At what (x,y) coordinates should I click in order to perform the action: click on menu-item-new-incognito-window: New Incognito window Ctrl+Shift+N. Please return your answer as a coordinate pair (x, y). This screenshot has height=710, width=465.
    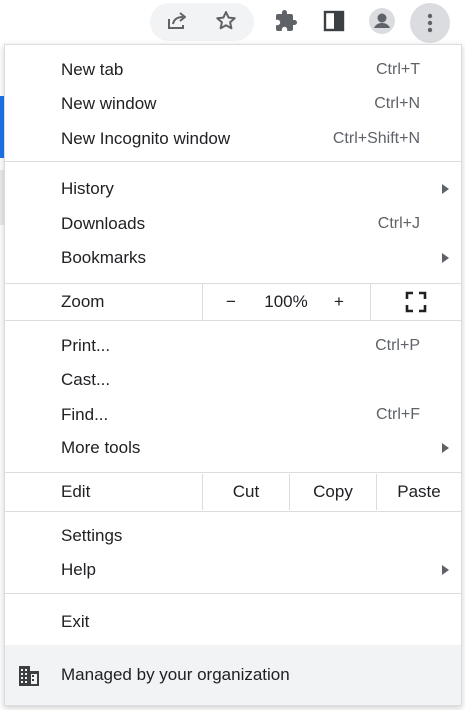
    Looking at the image, I should click on (233, 139).